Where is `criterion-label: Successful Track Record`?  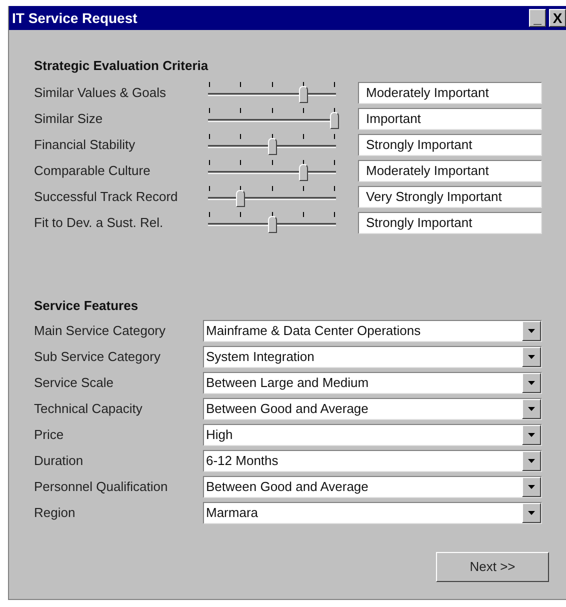 criterion-label: Successful Track Record is located at coordinates (106, 197).